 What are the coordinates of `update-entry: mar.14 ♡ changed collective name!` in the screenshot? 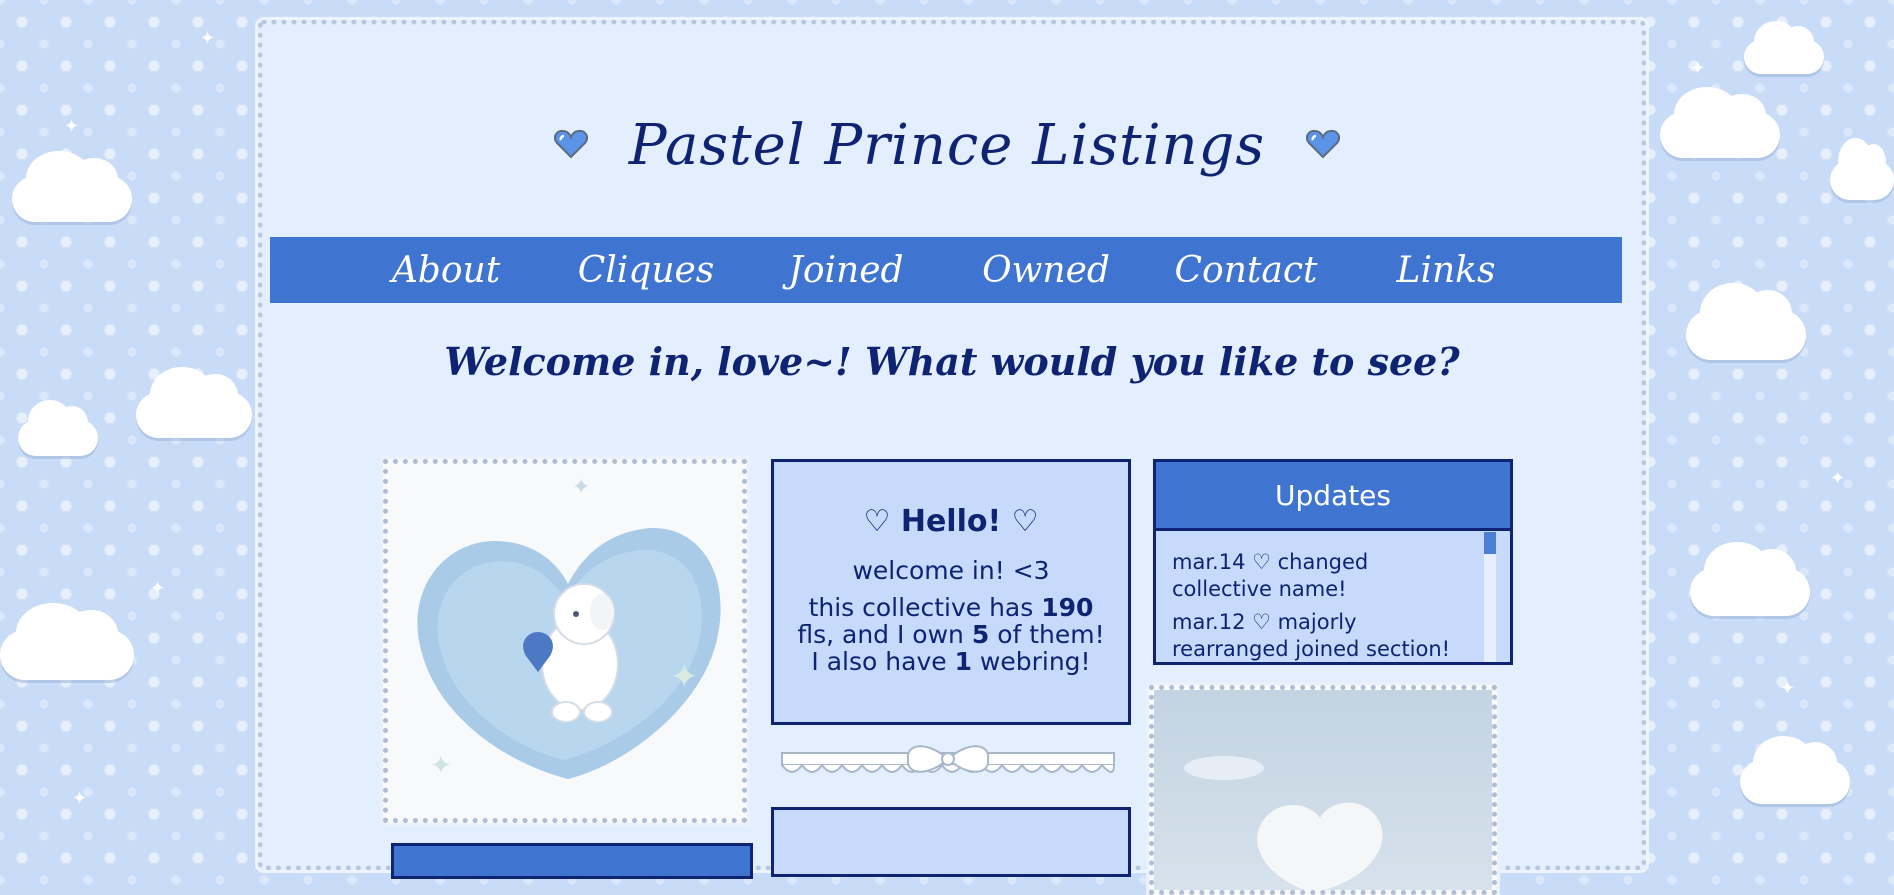 It's located at (1270, 575).